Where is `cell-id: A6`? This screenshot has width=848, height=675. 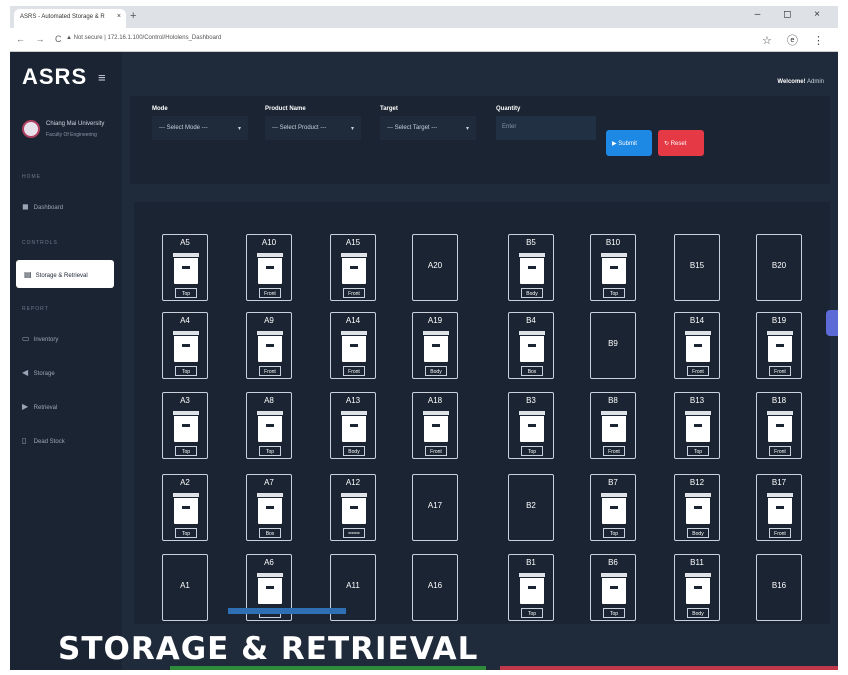 cell-id: A6 is located at coordinates (269, 562).